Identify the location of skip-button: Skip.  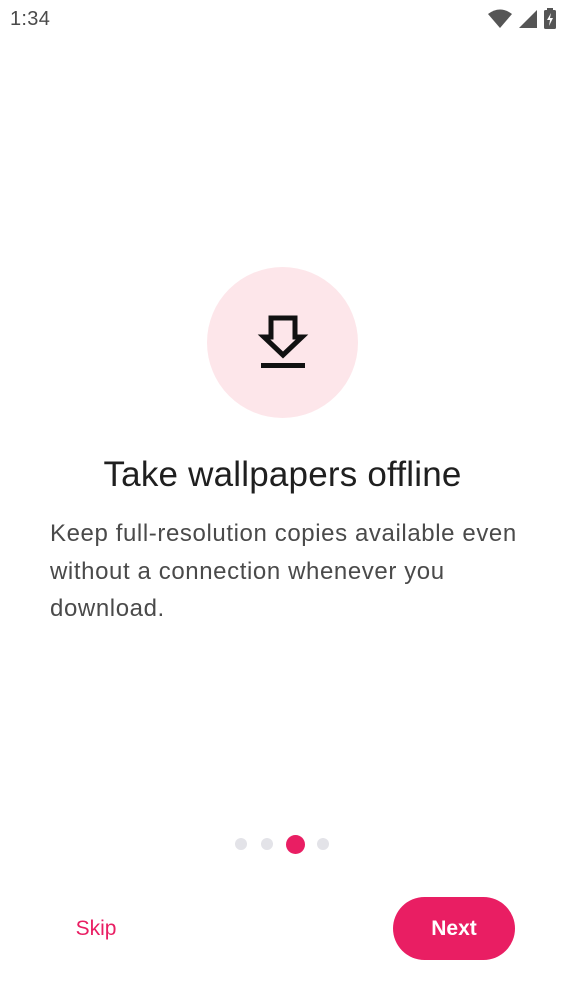
(96, 929).